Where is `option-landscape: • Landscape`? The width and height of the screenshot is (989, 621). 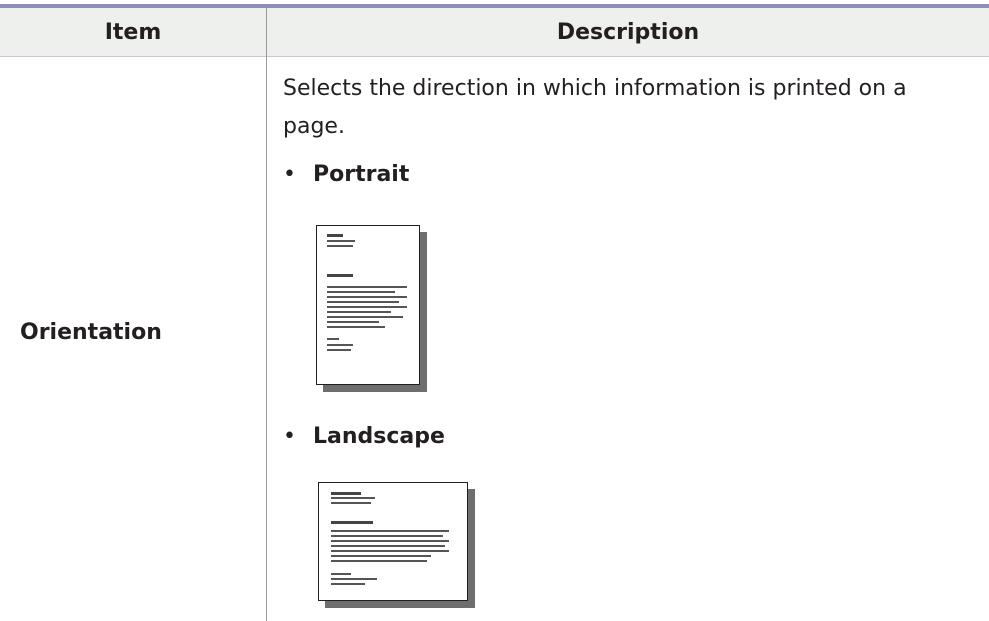
option-landscape: • Landscape is located at coordinates (364, 436).